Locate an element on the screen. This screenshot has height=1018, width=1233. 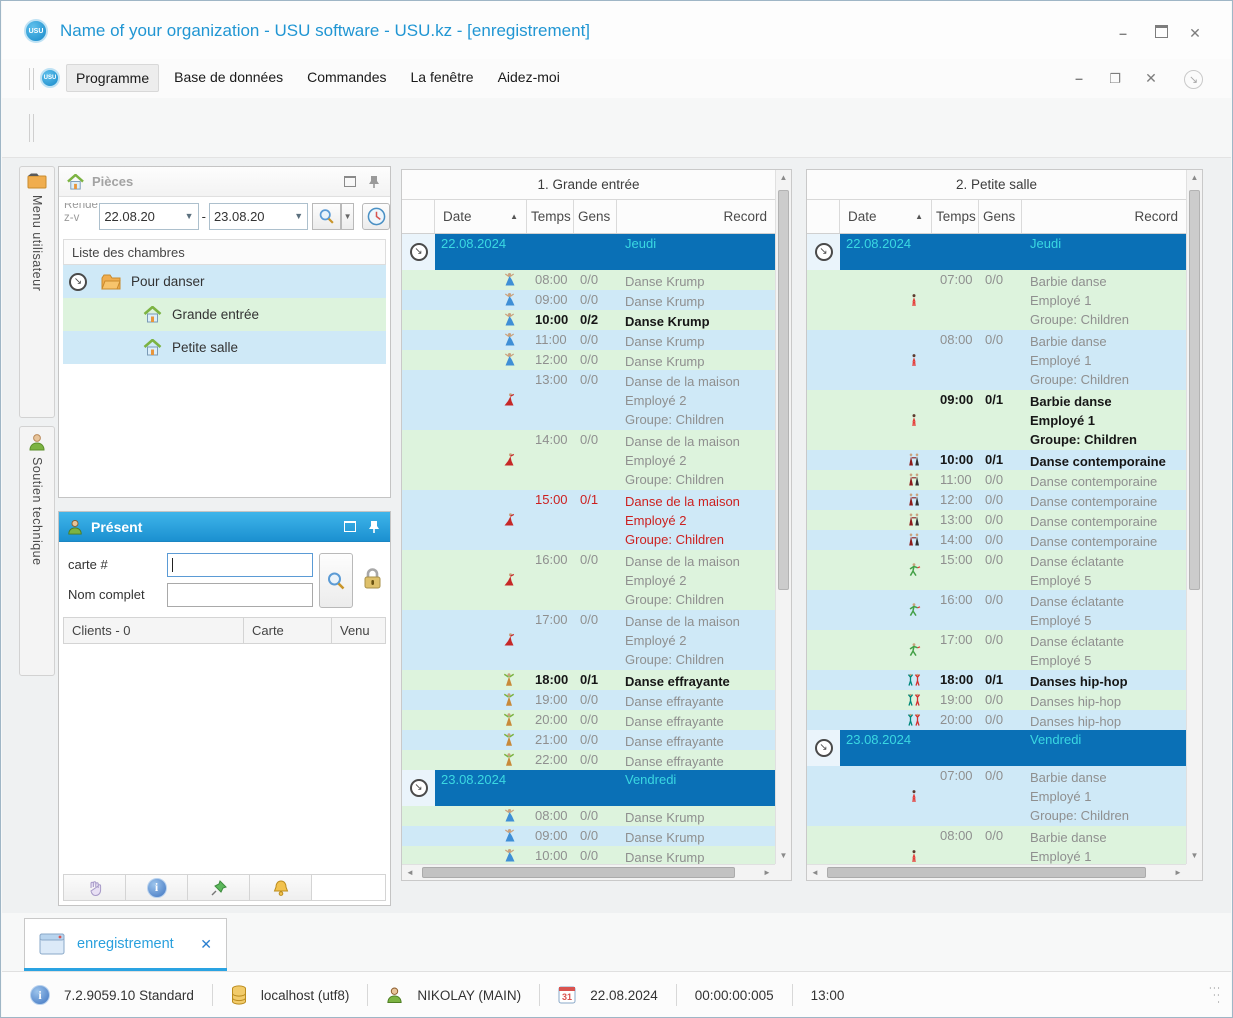
schedule-clock-button is located at coordinates (376, 216).